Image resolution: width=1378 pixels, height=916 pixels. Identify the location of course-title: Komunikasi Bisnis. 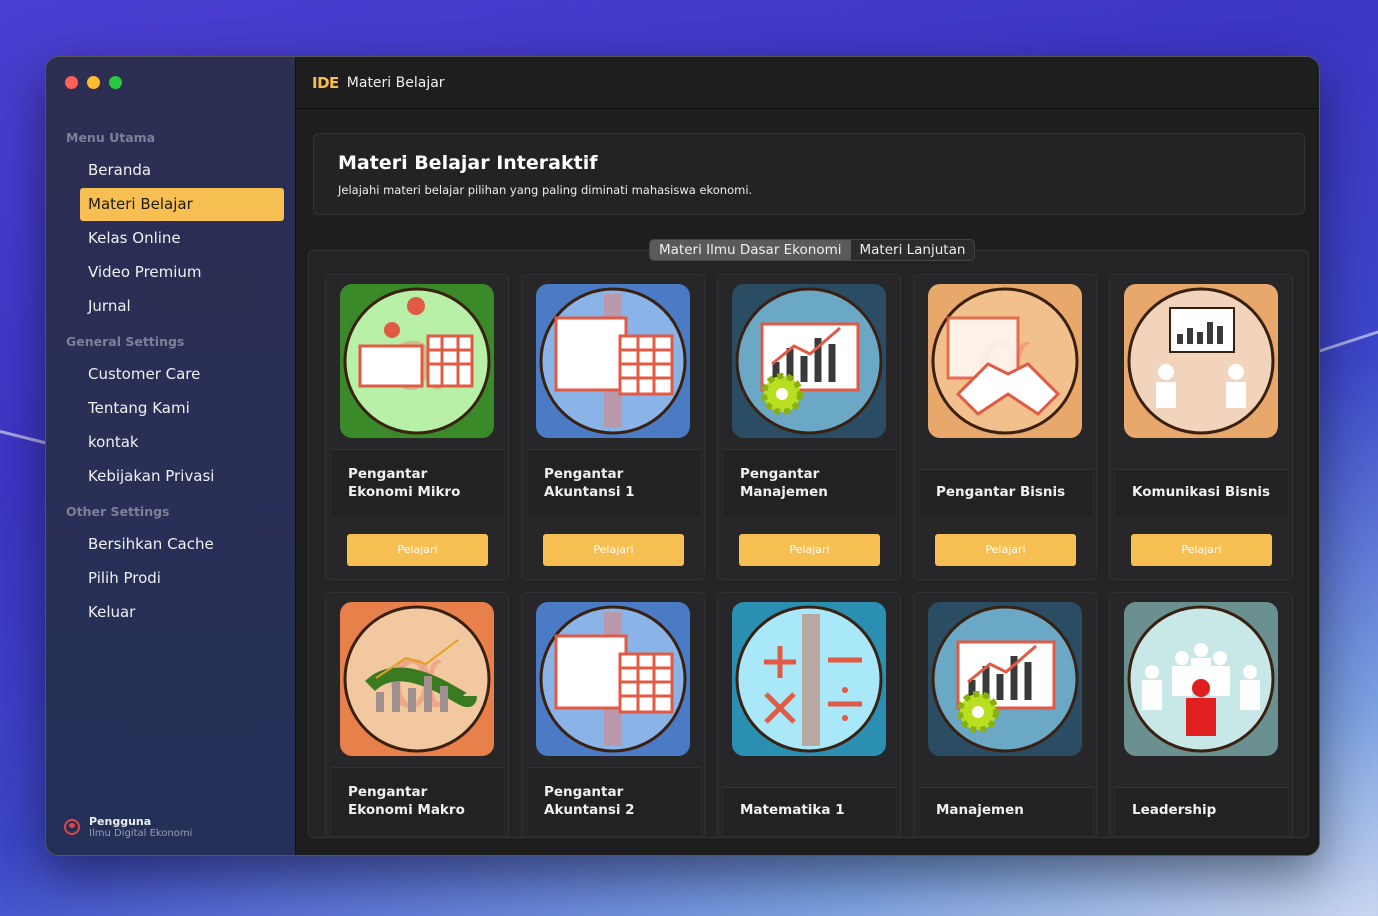
(1201, 492).